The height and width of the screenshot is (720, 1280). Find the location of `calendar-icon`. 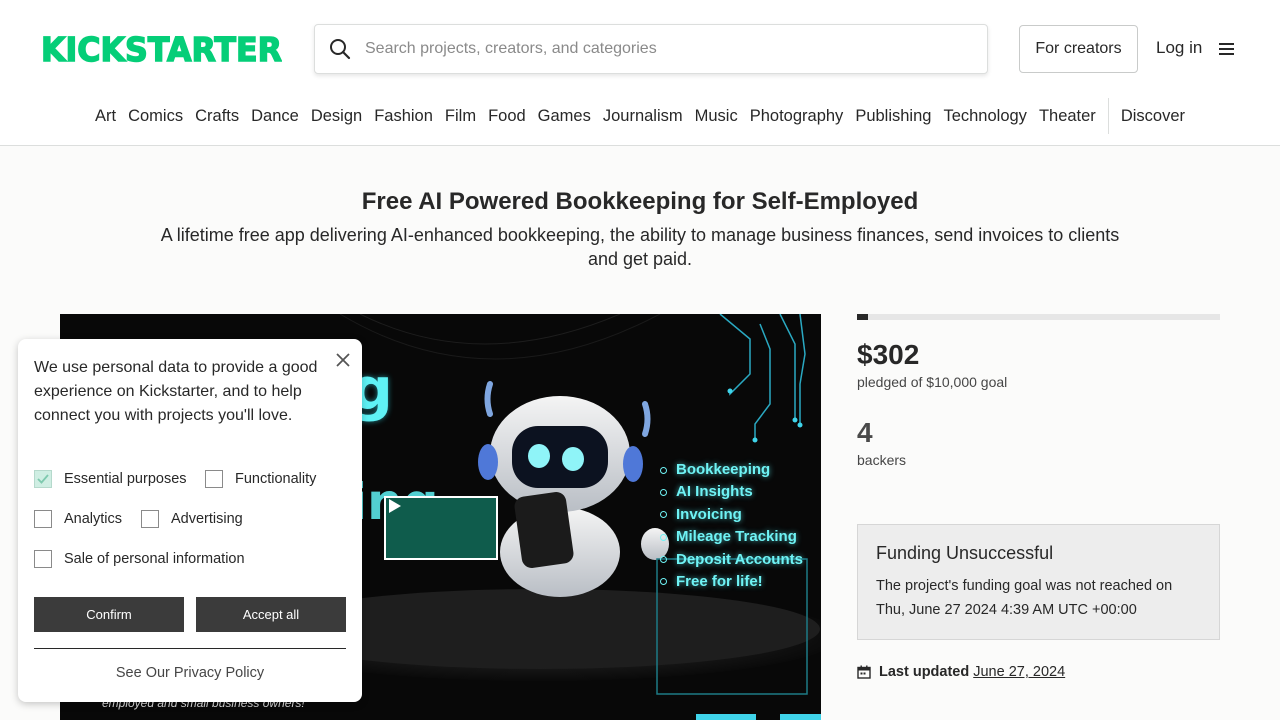

calendar-icon is located at coordinates (864, 672).